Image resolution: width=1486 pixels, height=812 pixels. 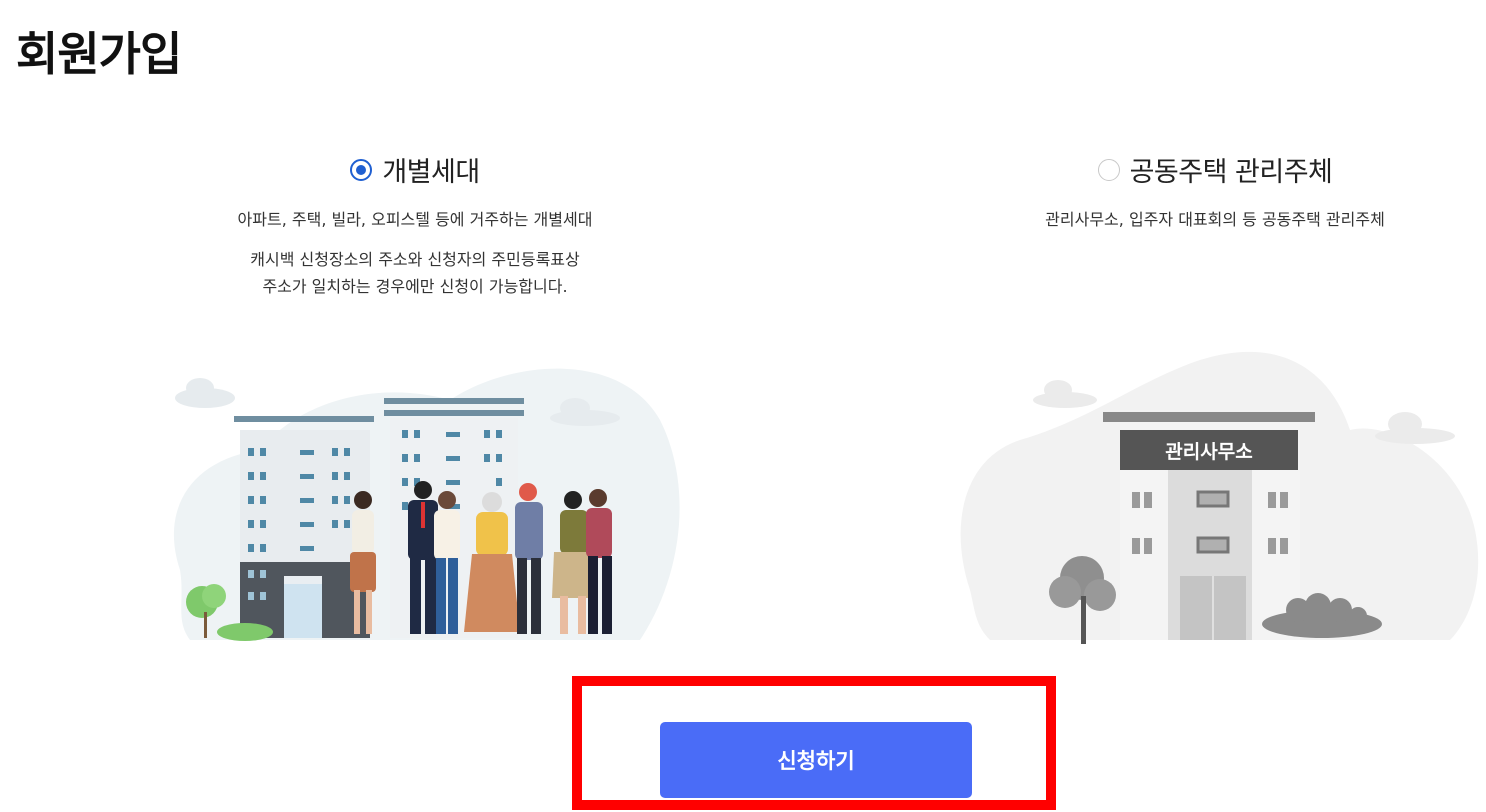 What do you see at coordinates (415, 219) in the screenshot?
I see `option-description: 아파트, 주택, 빌라, 오피스텔 등에 거주하는 개별세대` at bounding box center [415, 219].